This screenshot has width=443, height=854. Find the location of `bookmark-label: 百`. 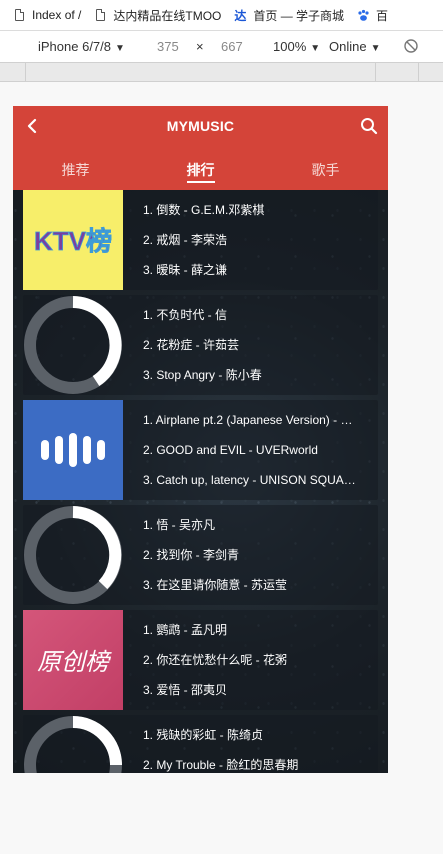

bookmark-label: 百 is located at coordinates (382, 15).